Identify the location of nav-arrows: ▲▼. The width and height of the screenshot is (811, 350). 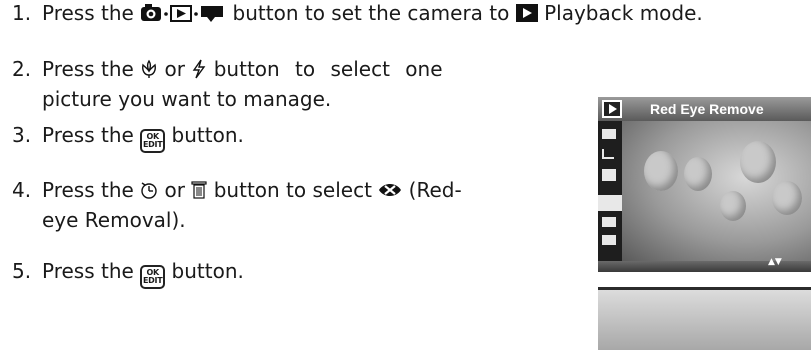
(775, 262).